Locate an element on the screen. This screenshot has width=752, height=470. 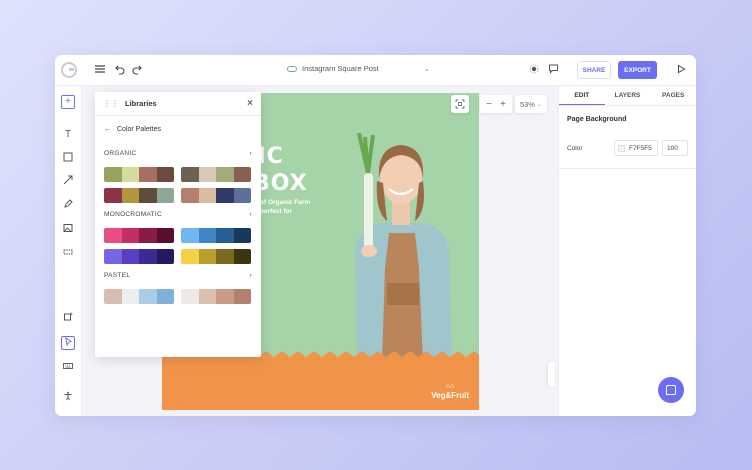
palette-section-header: ORGANIC › is located at coordinates (178, 153).